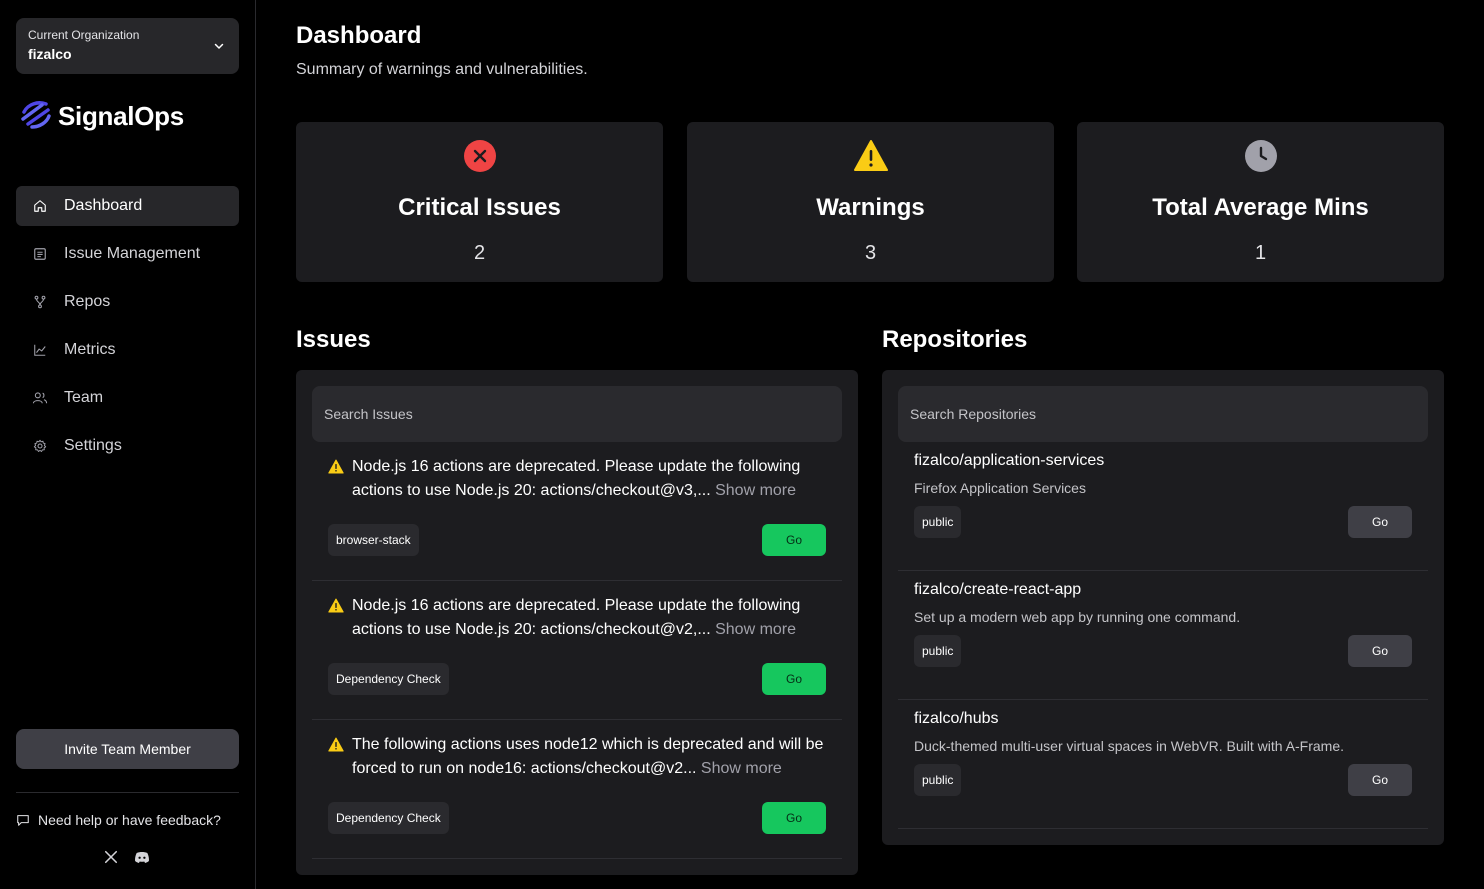  I want to click on chart-line-icon, so click(40, 350).